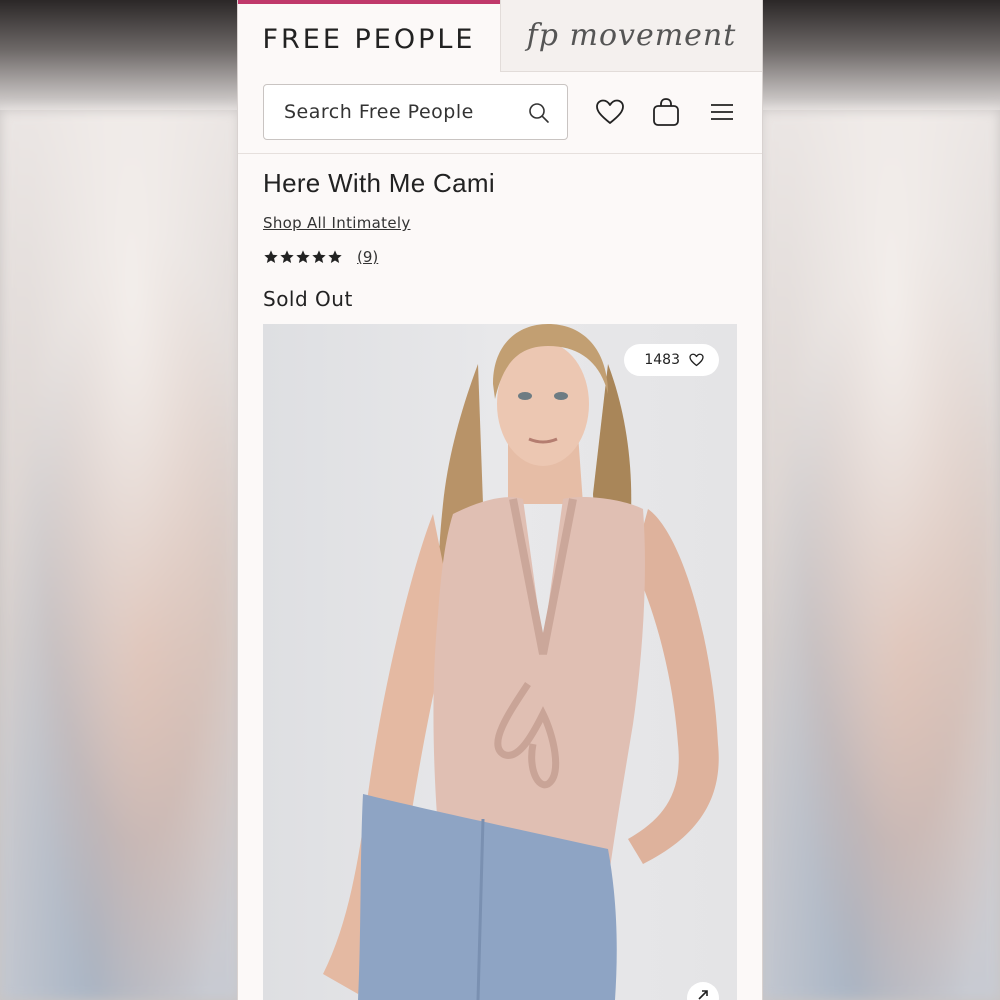 This screenshot has height=1000, width=1000. Describe the element at coordinates (308, 299) in the screenshot. I see `stock-status: Sold Out` at that location.